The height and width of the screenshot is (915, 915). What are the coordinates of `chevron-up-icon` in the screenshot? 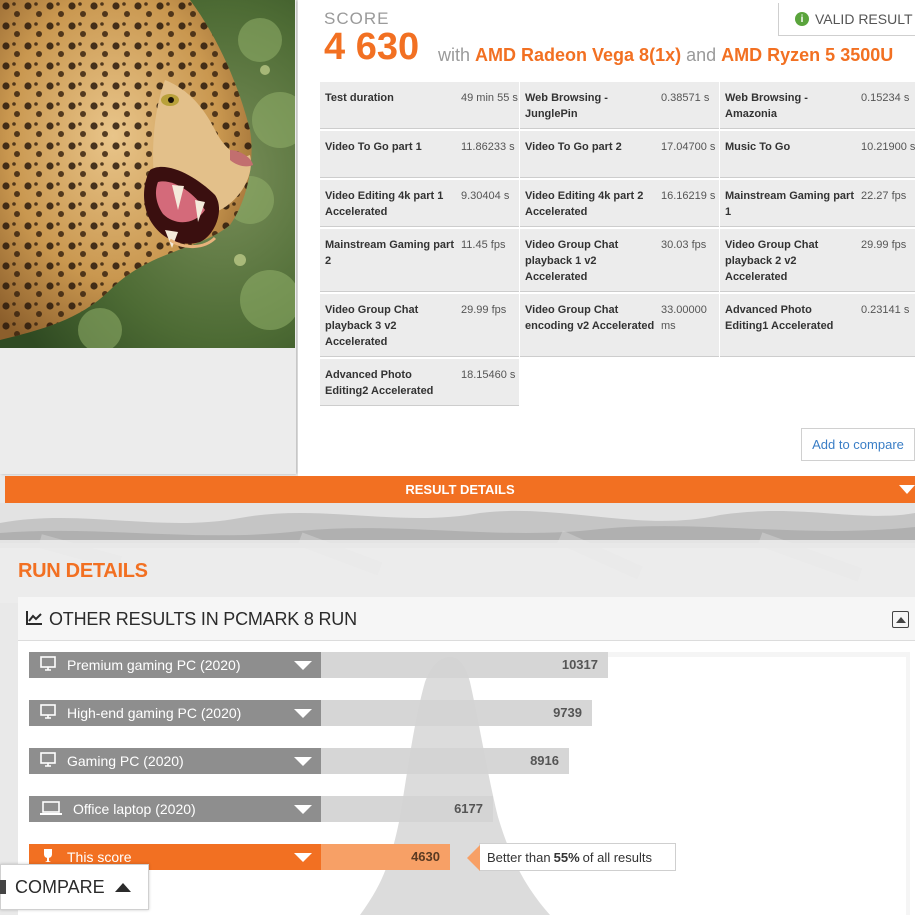 It's located at (122, 887).